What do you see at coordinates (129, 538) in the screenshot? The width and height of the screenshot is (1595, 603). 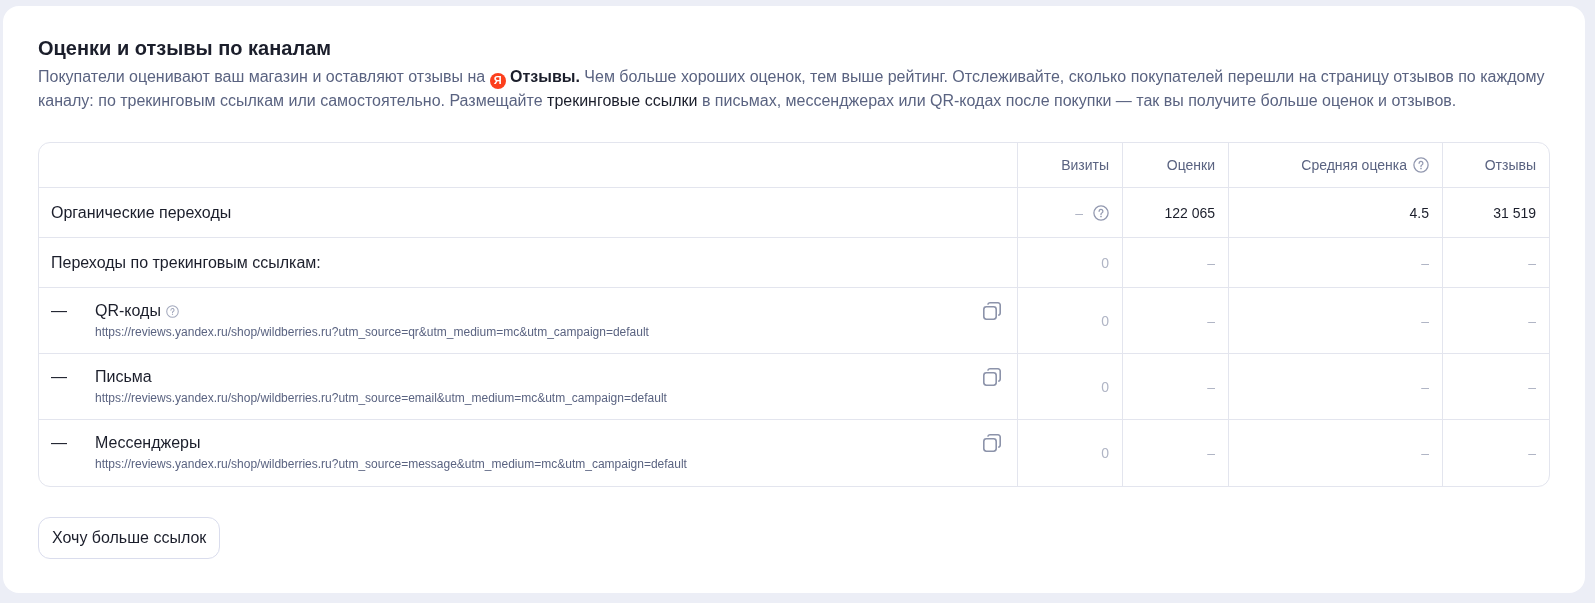 I see `more-links-button: Хочу больше ссылок` at bounding box center [129, 538].